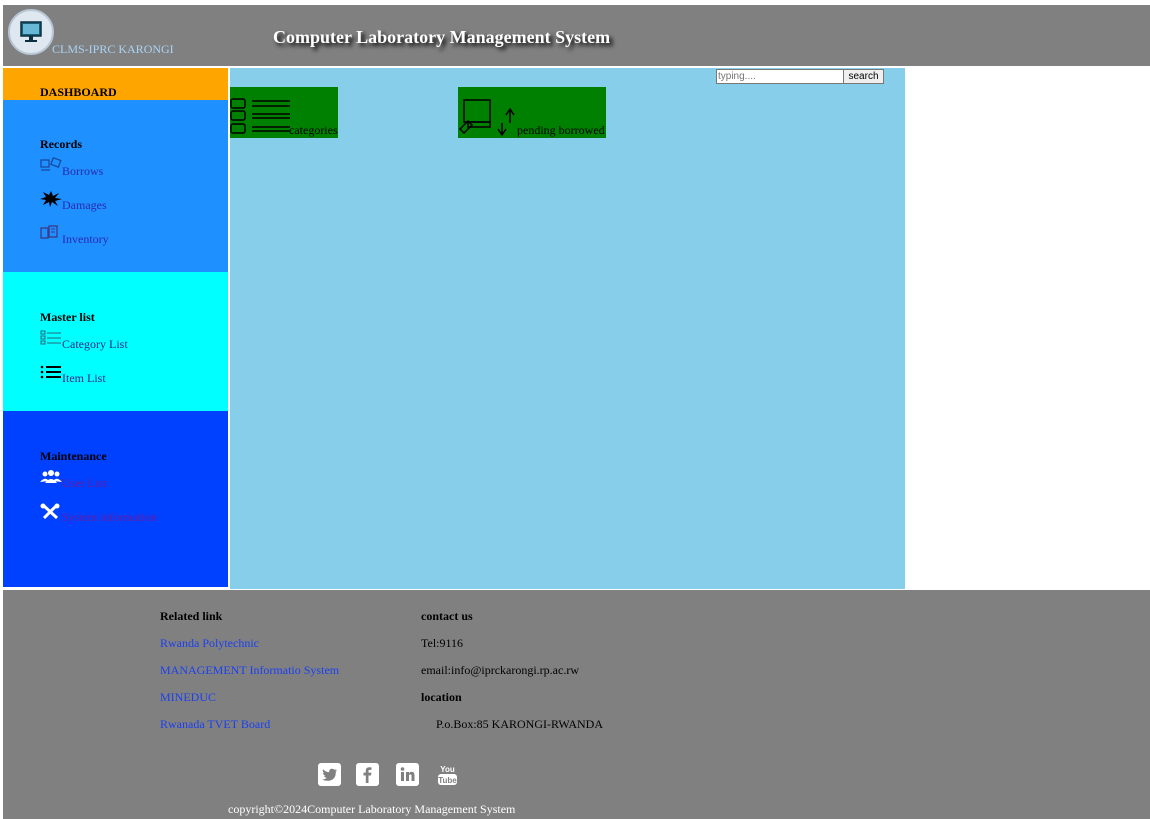  Describe the element at coordinates (115, 84) in the screenshot. I see `sidebar-item-dashboard: DASHBOARD` at that location.